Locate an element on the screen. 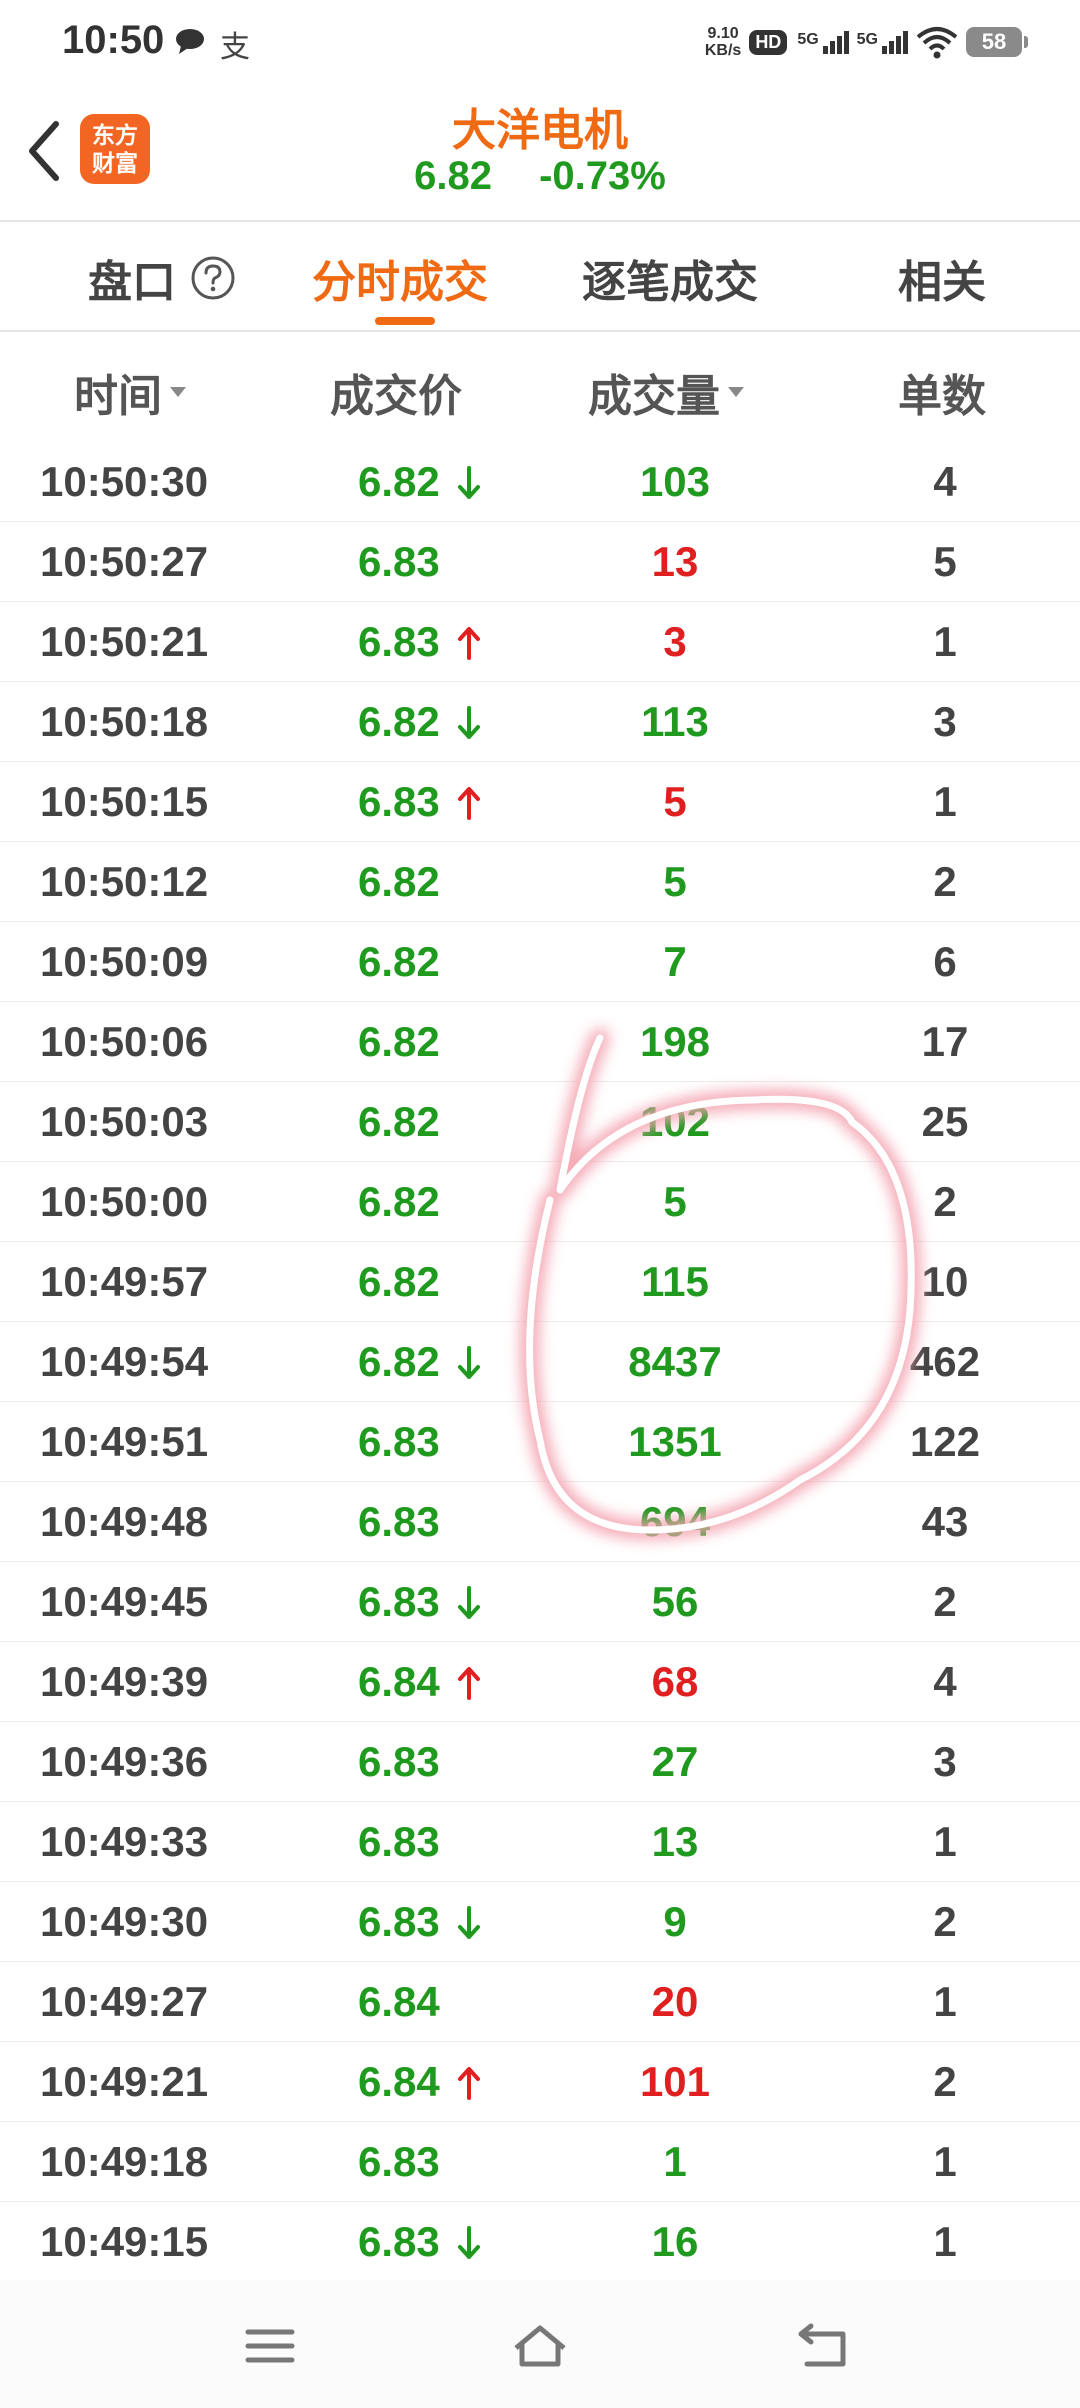  trade-row: 10:50:12 6.82 5 2 is located at coordinates (540, 882).